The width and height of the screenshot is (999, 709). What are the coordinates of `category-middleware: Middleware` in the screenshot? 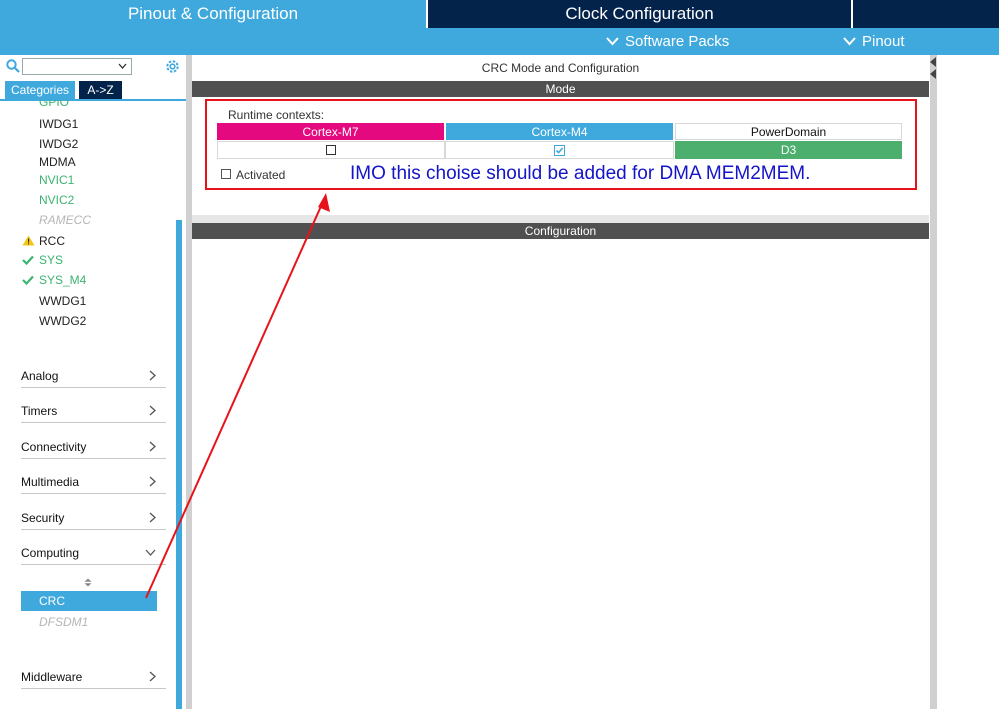 It's located at (93, 677).